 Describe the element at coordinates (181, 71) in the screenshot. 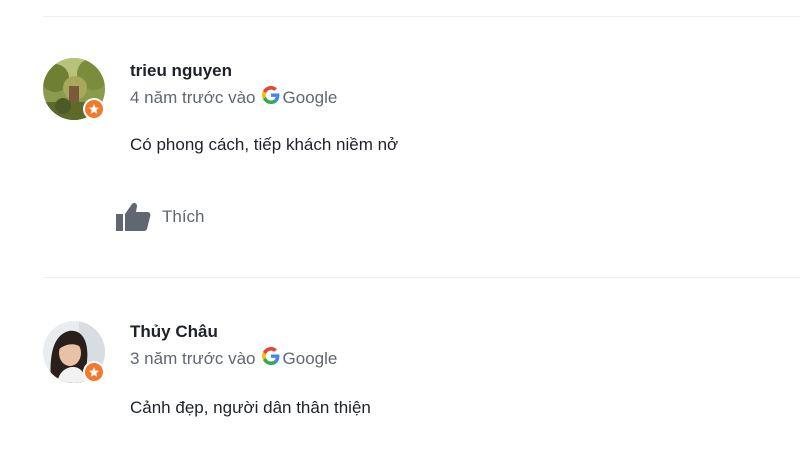

I see `reviewer-name: trieu nguyen` at that location.